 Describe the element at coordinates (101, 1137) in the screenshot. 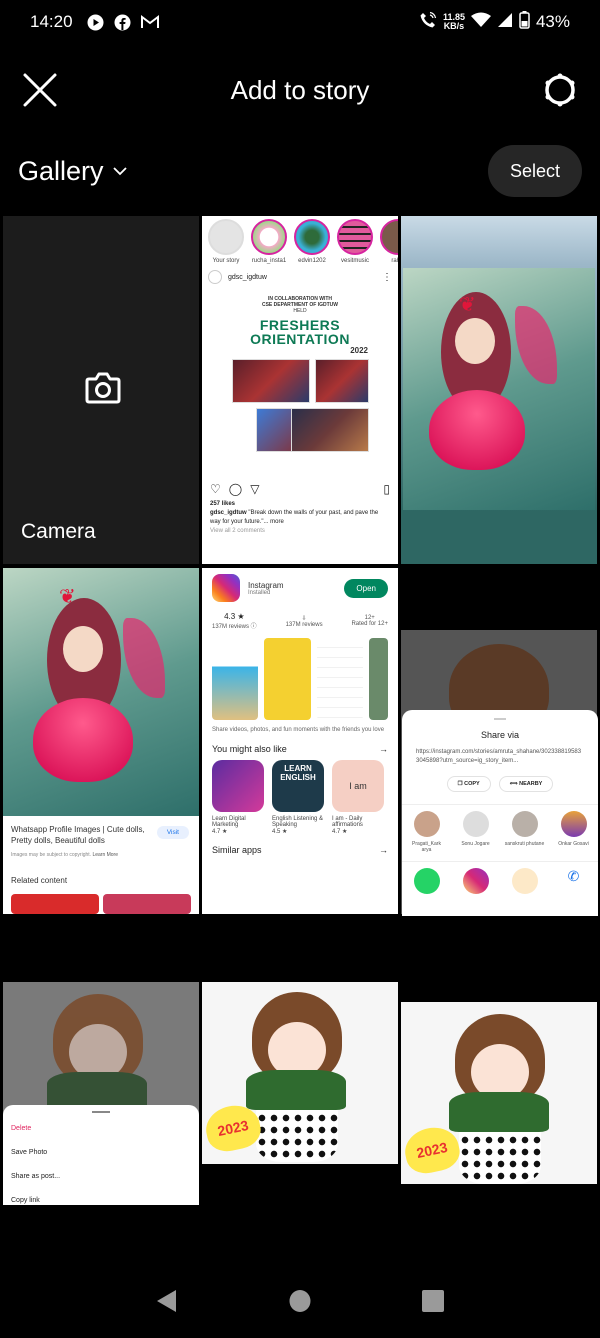

I see `delete-option: Delete` at that location.